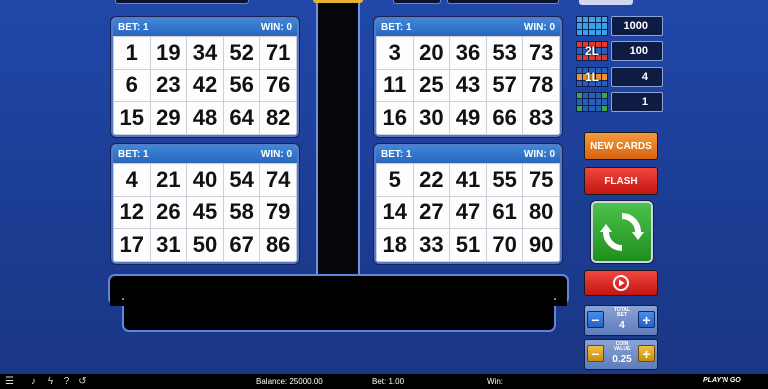 This screenshot has height=389, width=768. What do you see at coordinates (622, 359) in the screenshot?
I see `coin-value-value: 0.25` at bounding box center [622, 359].